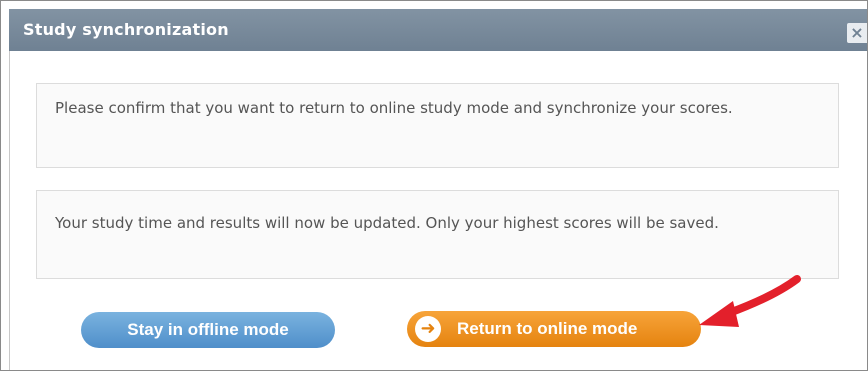 The image size is (868, 371). I want to click on stay-offline-label: Stay in offline mode, so click(208, 329).